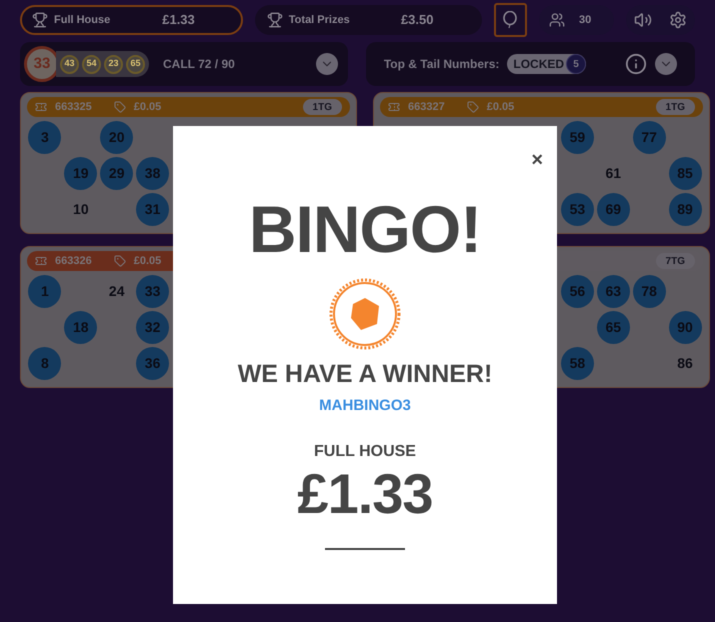 Image resolution: width=715 pixels, height=622 pixels. What do you see at coordinates (685, 363) in the screenshot?
I see `ticket-number: 86` at bounding box center [685, 363].